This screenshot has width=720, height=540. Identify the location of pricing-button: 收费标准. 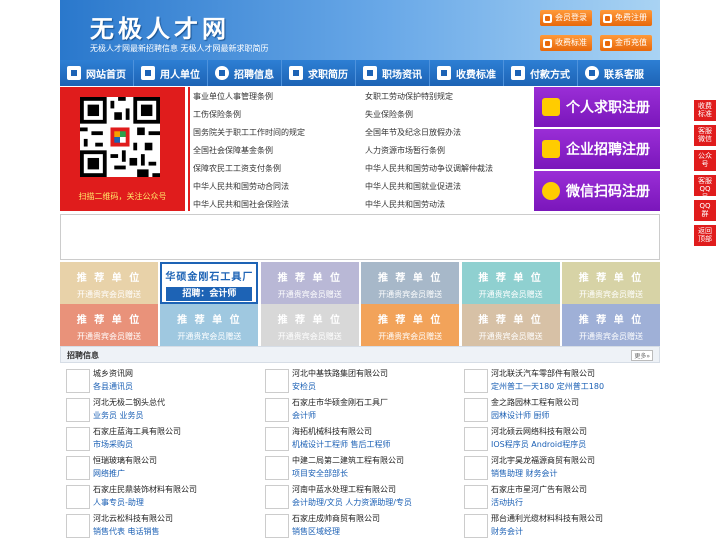
(566, 43).